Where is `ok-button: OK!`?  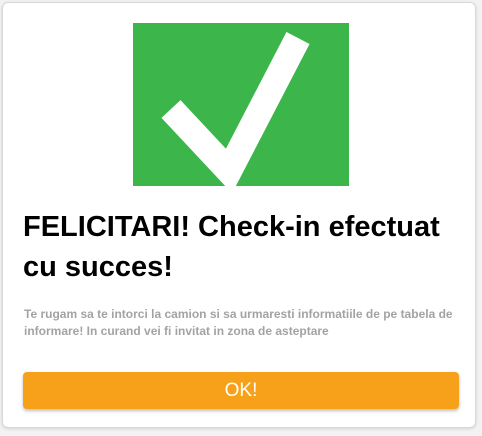 ok-button: OK! is located at coordinates (241, 390).